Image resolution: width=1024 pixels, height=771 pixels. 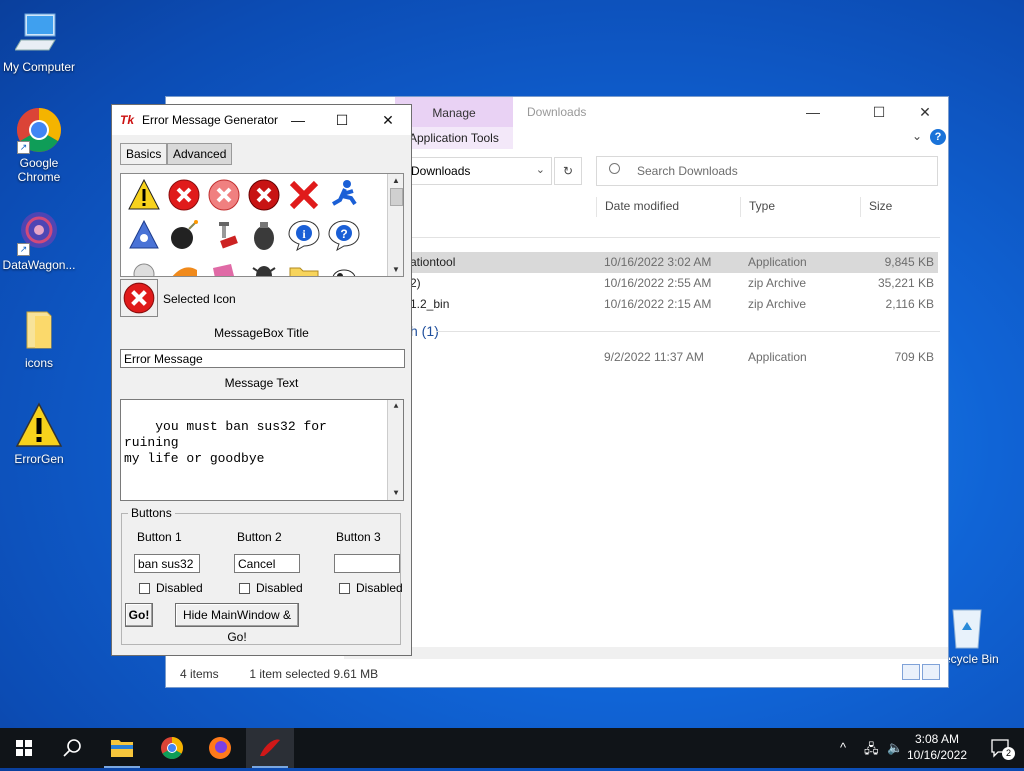 I want to click on messagebox-title-label: MessageBox Title, so click(x=261, y=333).